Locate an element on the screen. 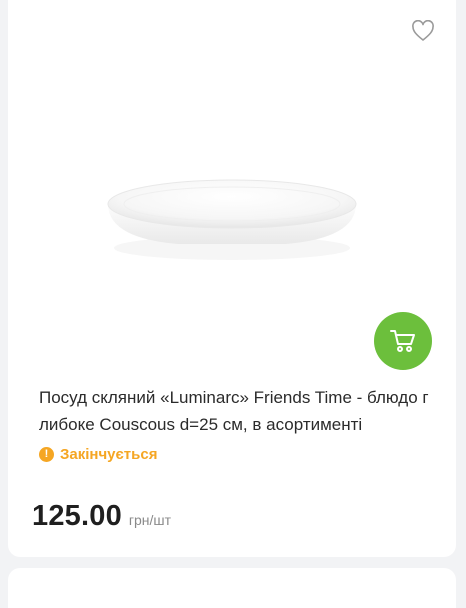  cart-icon is located at coordinates (402, 341).